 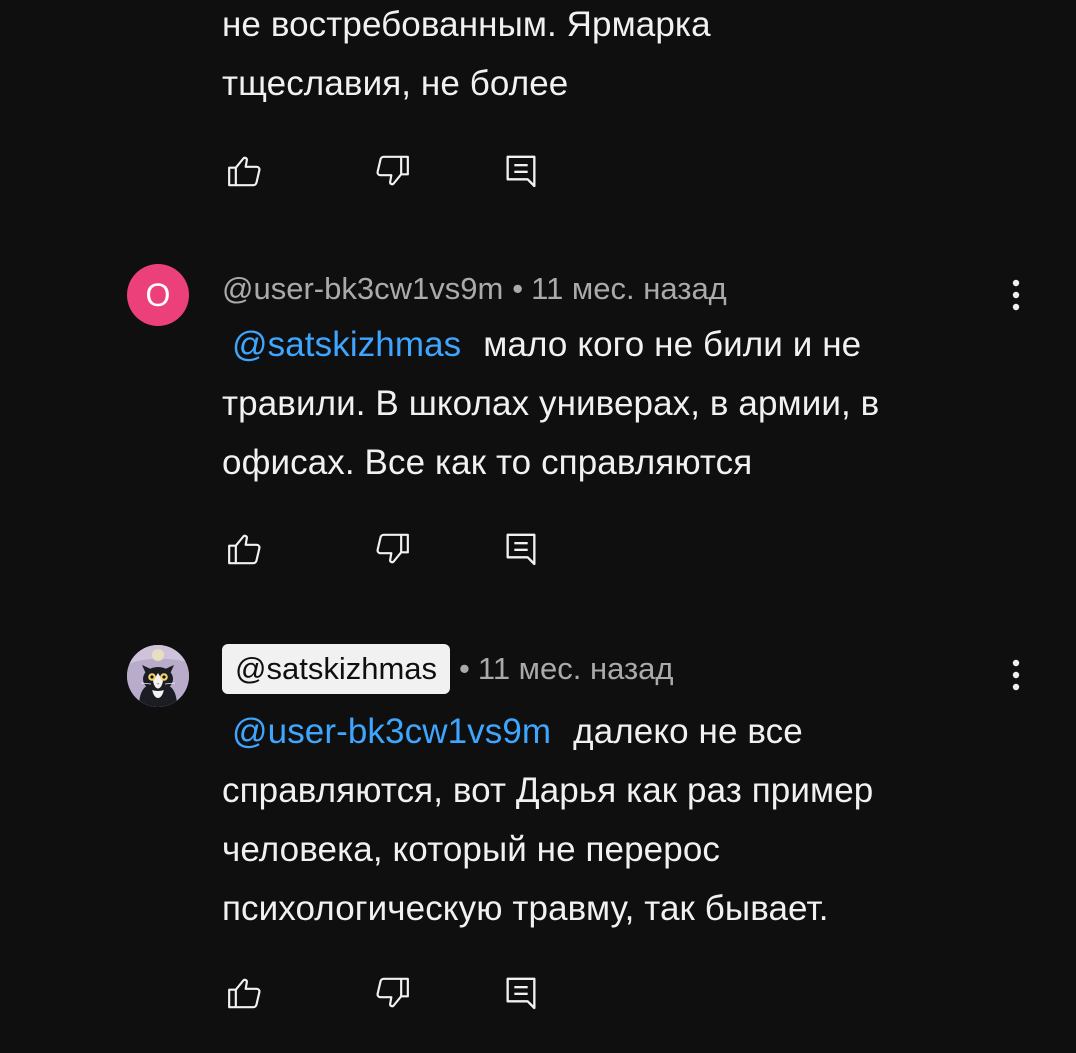 I want to click on author-name-chip: @satskizhmas, so click(x=336, y=669).